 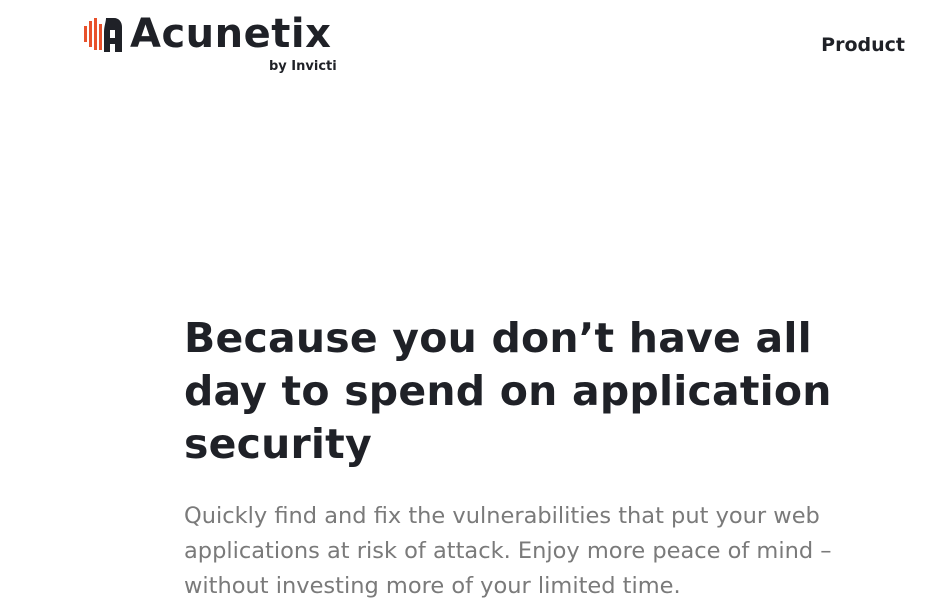 I want to click on nav-product-link: Product, so click(x=863, y=45).